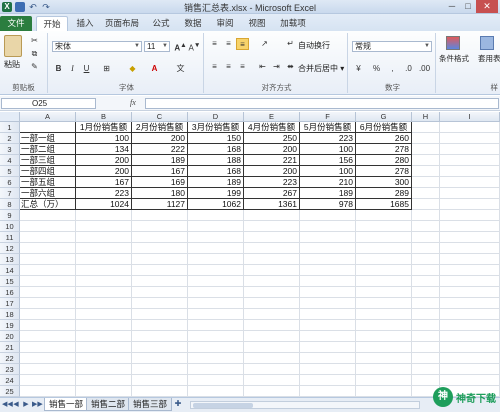 Image resolution: width=500 pixels, height=412 pixels. Describe the element at coordinates (216, 127) in the screenshot. I see `table-header-cell: 3月份销售额` at that location.